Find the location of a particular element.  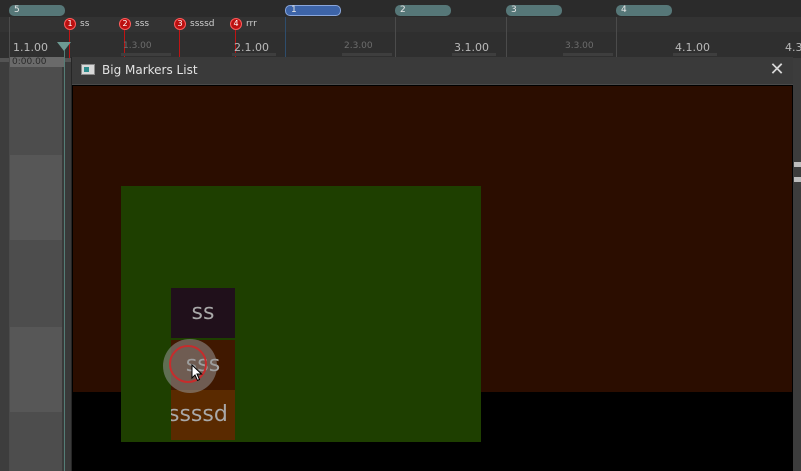

window-icon is located at coordinates (88, 69).